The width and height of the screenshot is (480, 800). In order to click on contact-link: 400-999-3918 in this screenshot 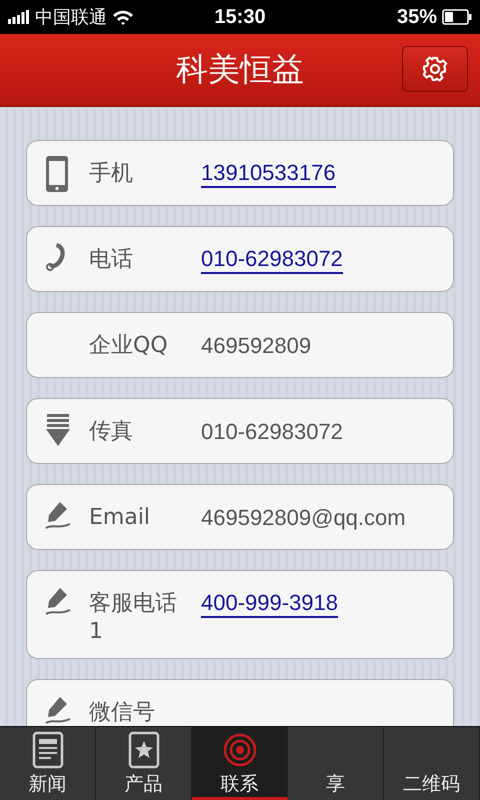, I will do `click(269, 604)`.